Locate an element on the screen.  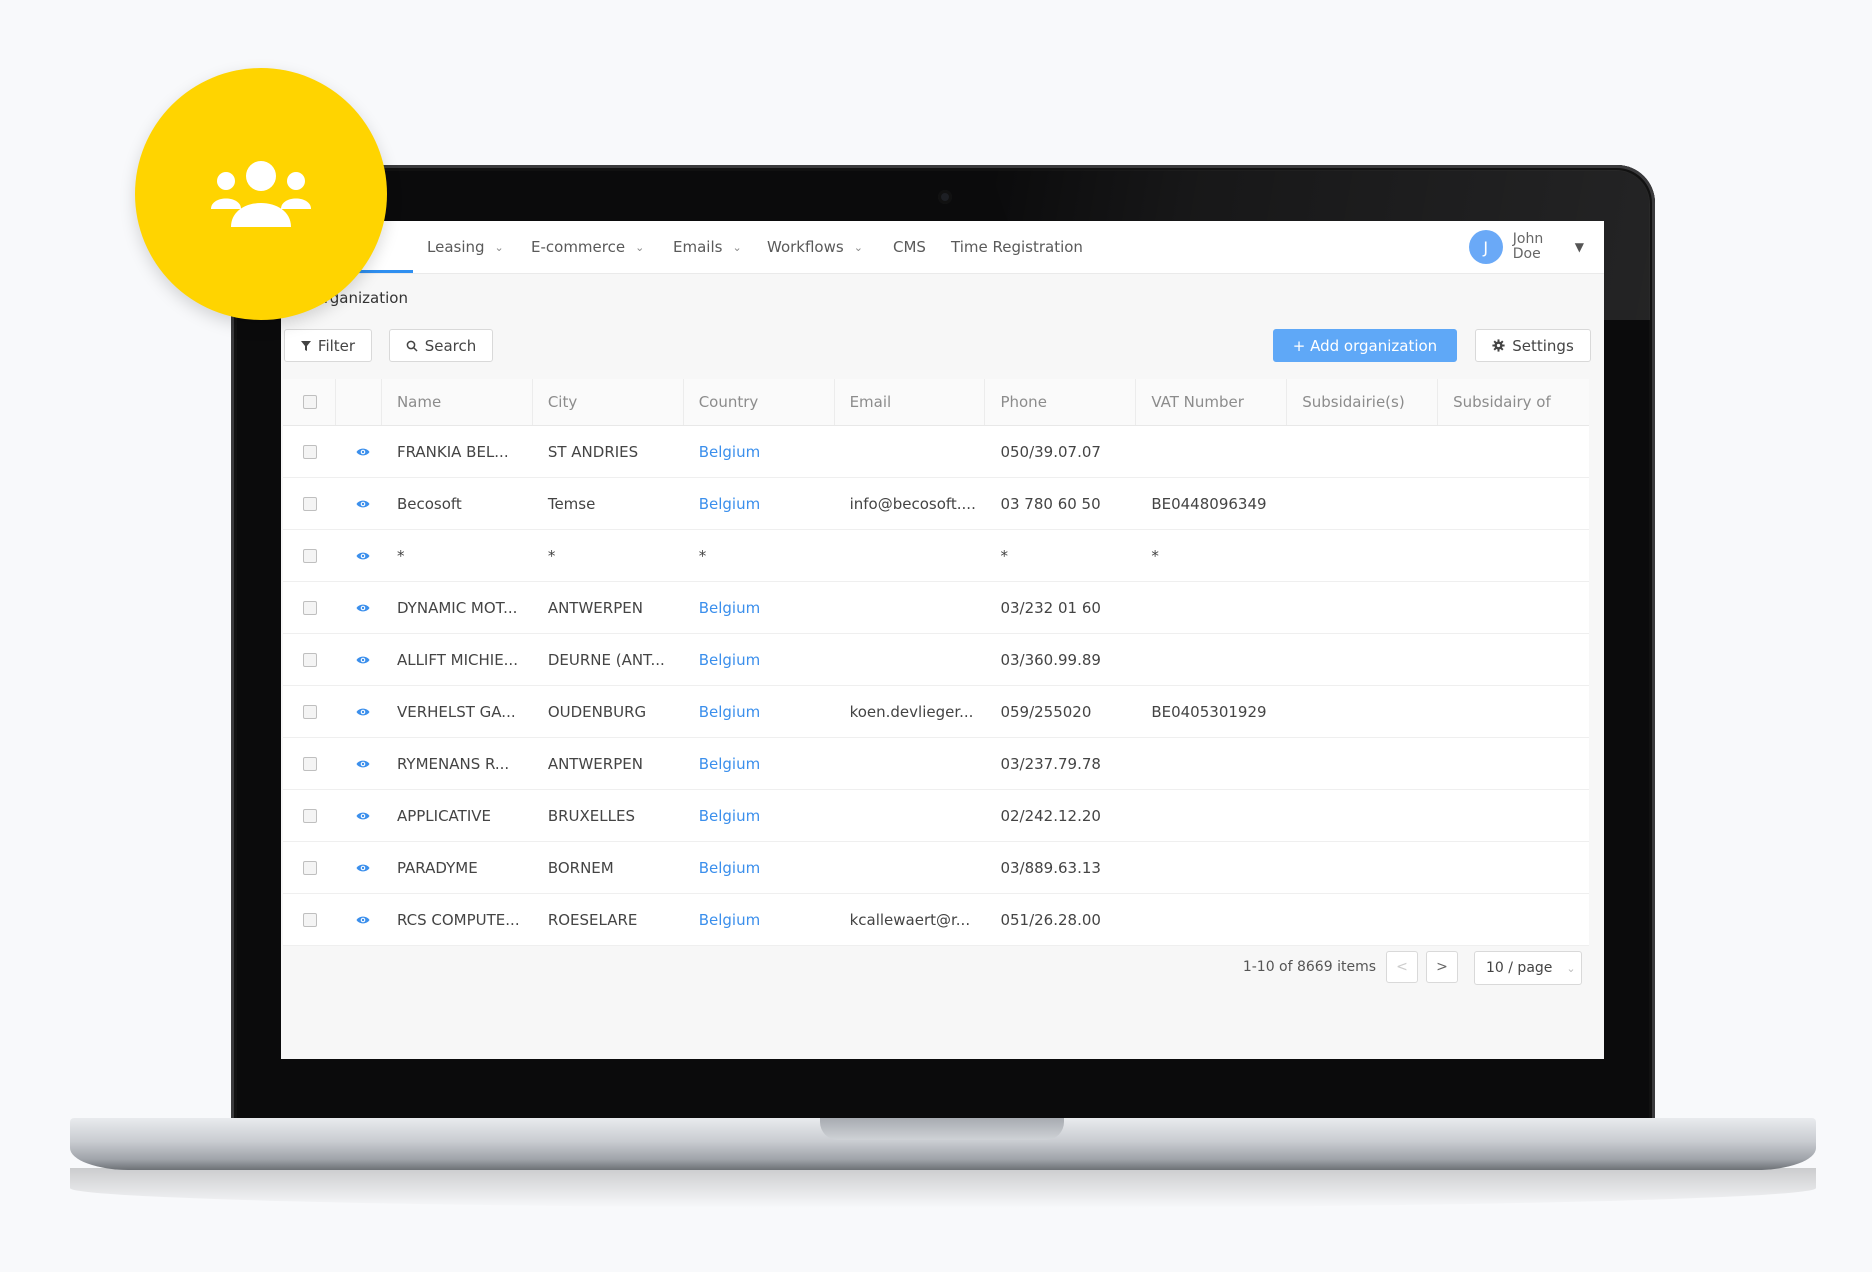
table-row: PARADYME BORNEM Belgium 03/889.63.13 is located at coordinates (936, 868).